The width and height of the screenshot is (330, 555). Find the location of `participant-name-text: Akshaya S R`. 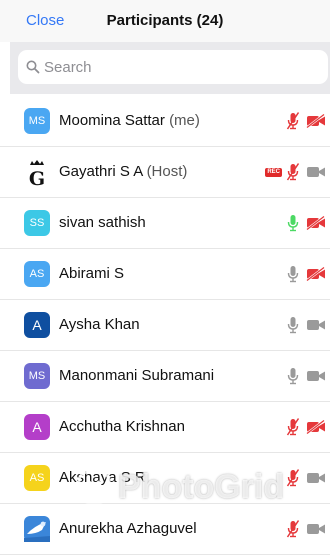

participant-name-text: Akshaya S R is located at coordinates (102, 477).